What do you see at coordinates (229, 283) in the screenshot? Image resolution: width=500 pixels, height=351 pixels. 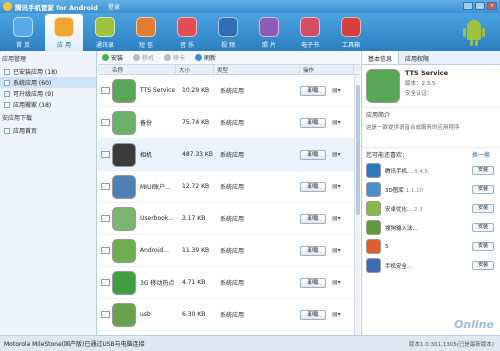 I see `table-row: 3G 移动热点 4.71 KB 系统应用 卸载 ▤▾` at bounding box center [229, 283].